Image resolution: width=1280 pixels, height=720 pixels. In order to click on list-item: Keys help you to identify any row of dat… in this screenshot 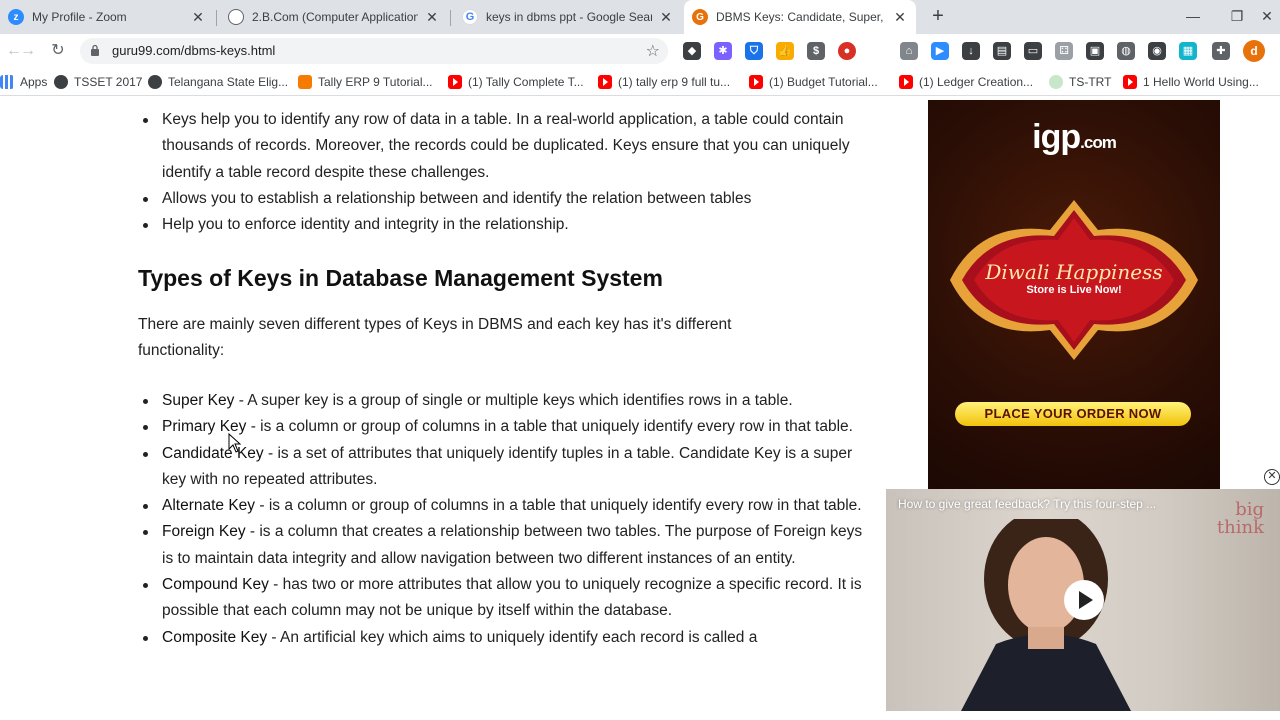, I will do `click(503, 146)`.